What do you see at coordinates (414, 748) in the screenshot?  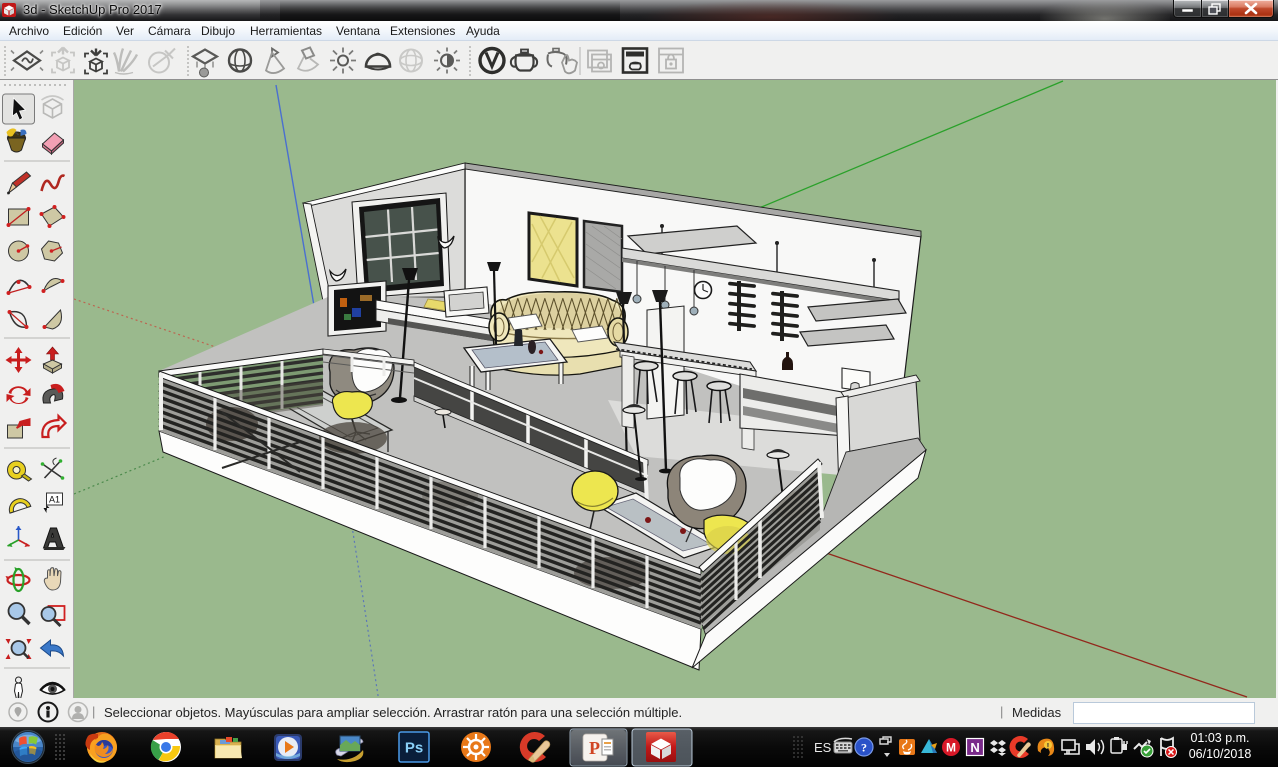 I see `svg-text: Ps` at bounding box center [414, 748].